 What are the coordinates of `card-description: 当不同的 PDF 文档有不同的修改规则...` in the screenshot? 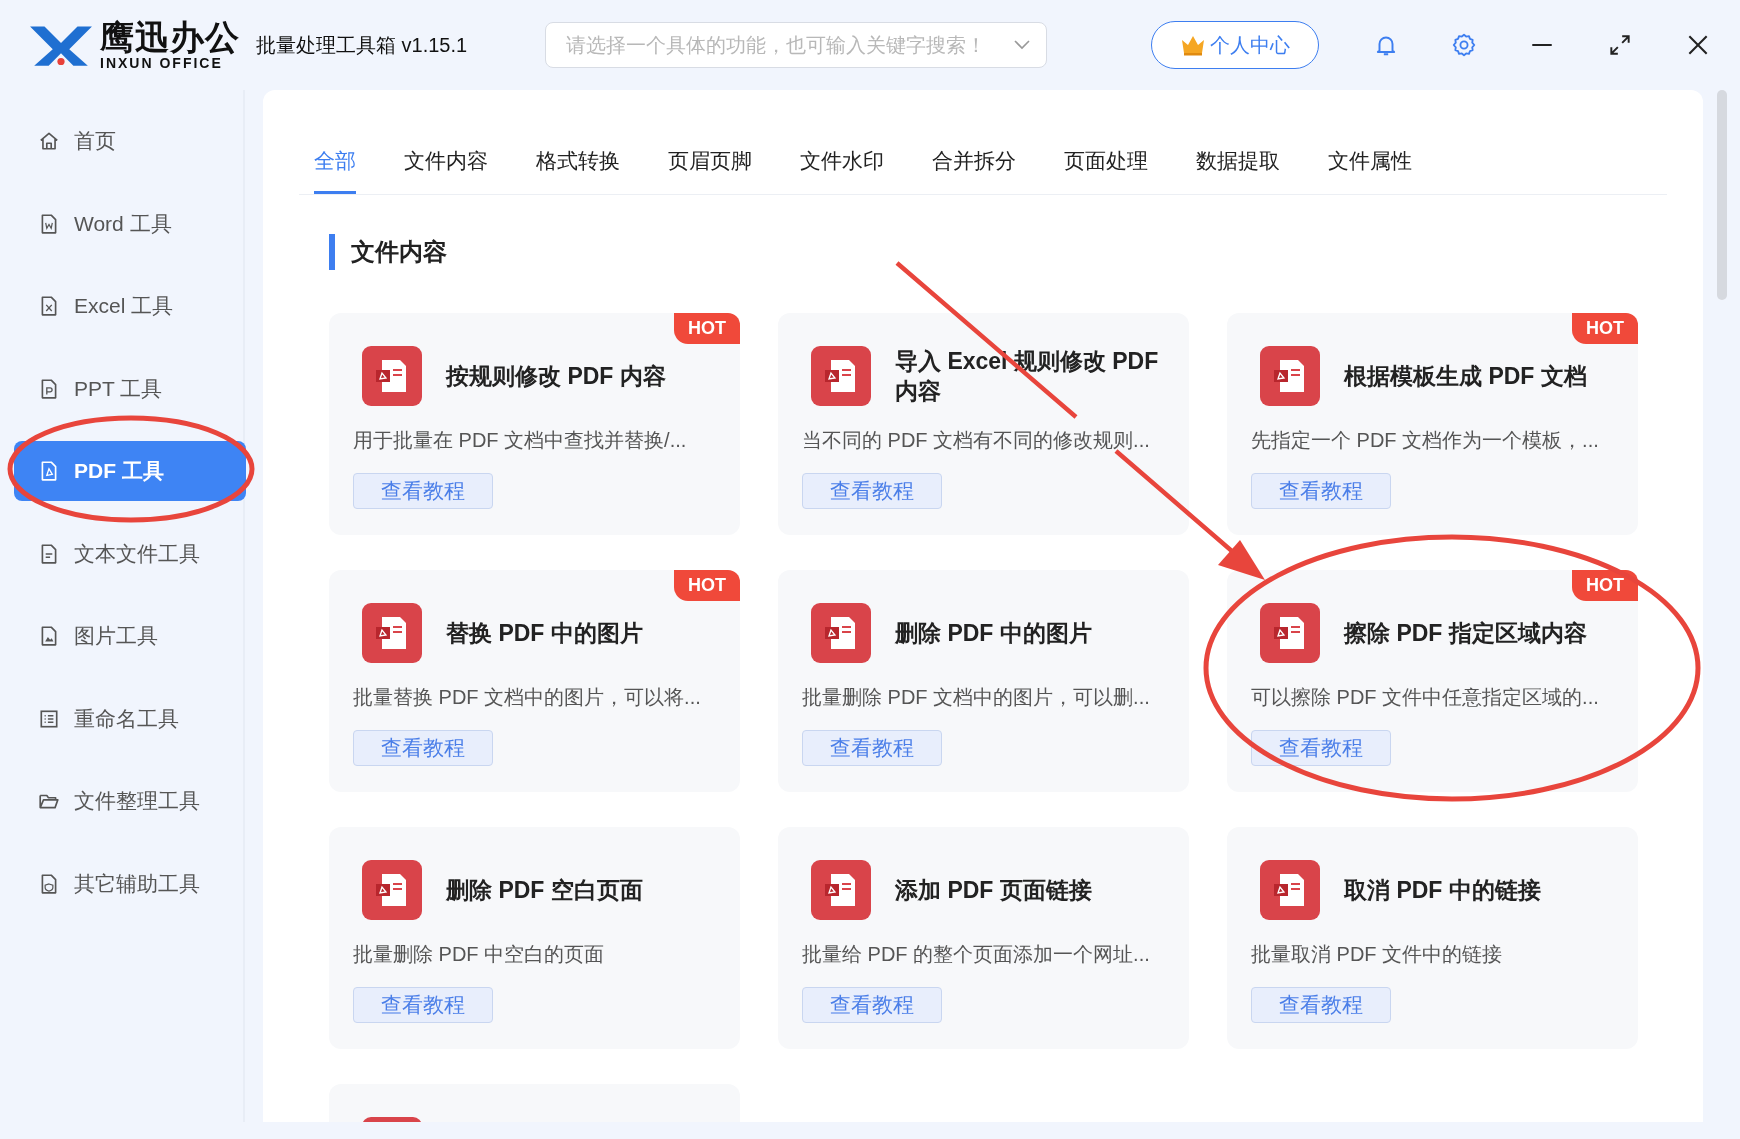 It's located at (976, 440).